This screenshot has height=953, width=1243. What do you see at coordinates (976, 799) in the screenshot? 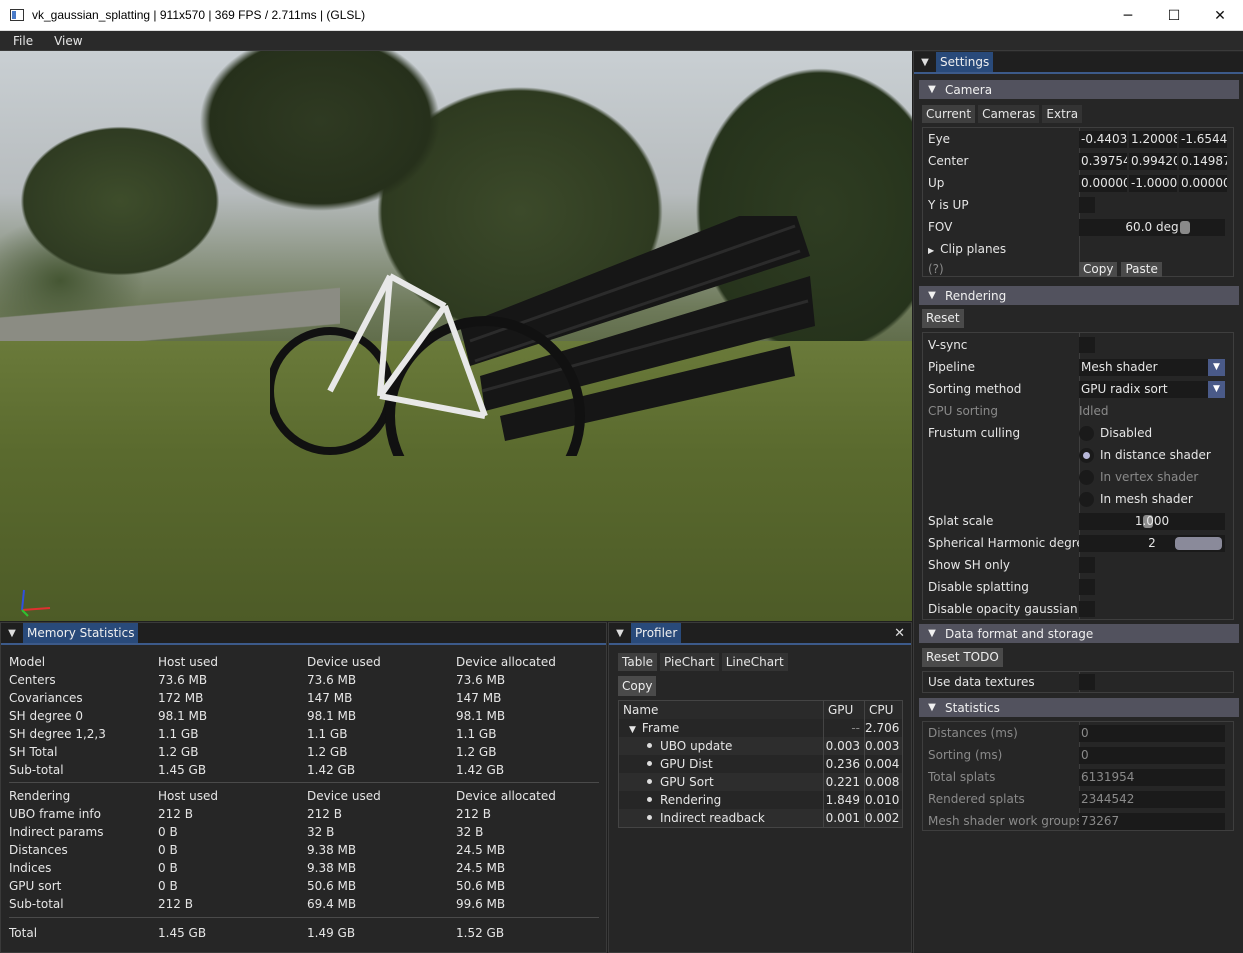
I see `stat-label: Rendered splats` at bounding box center [976, 799].